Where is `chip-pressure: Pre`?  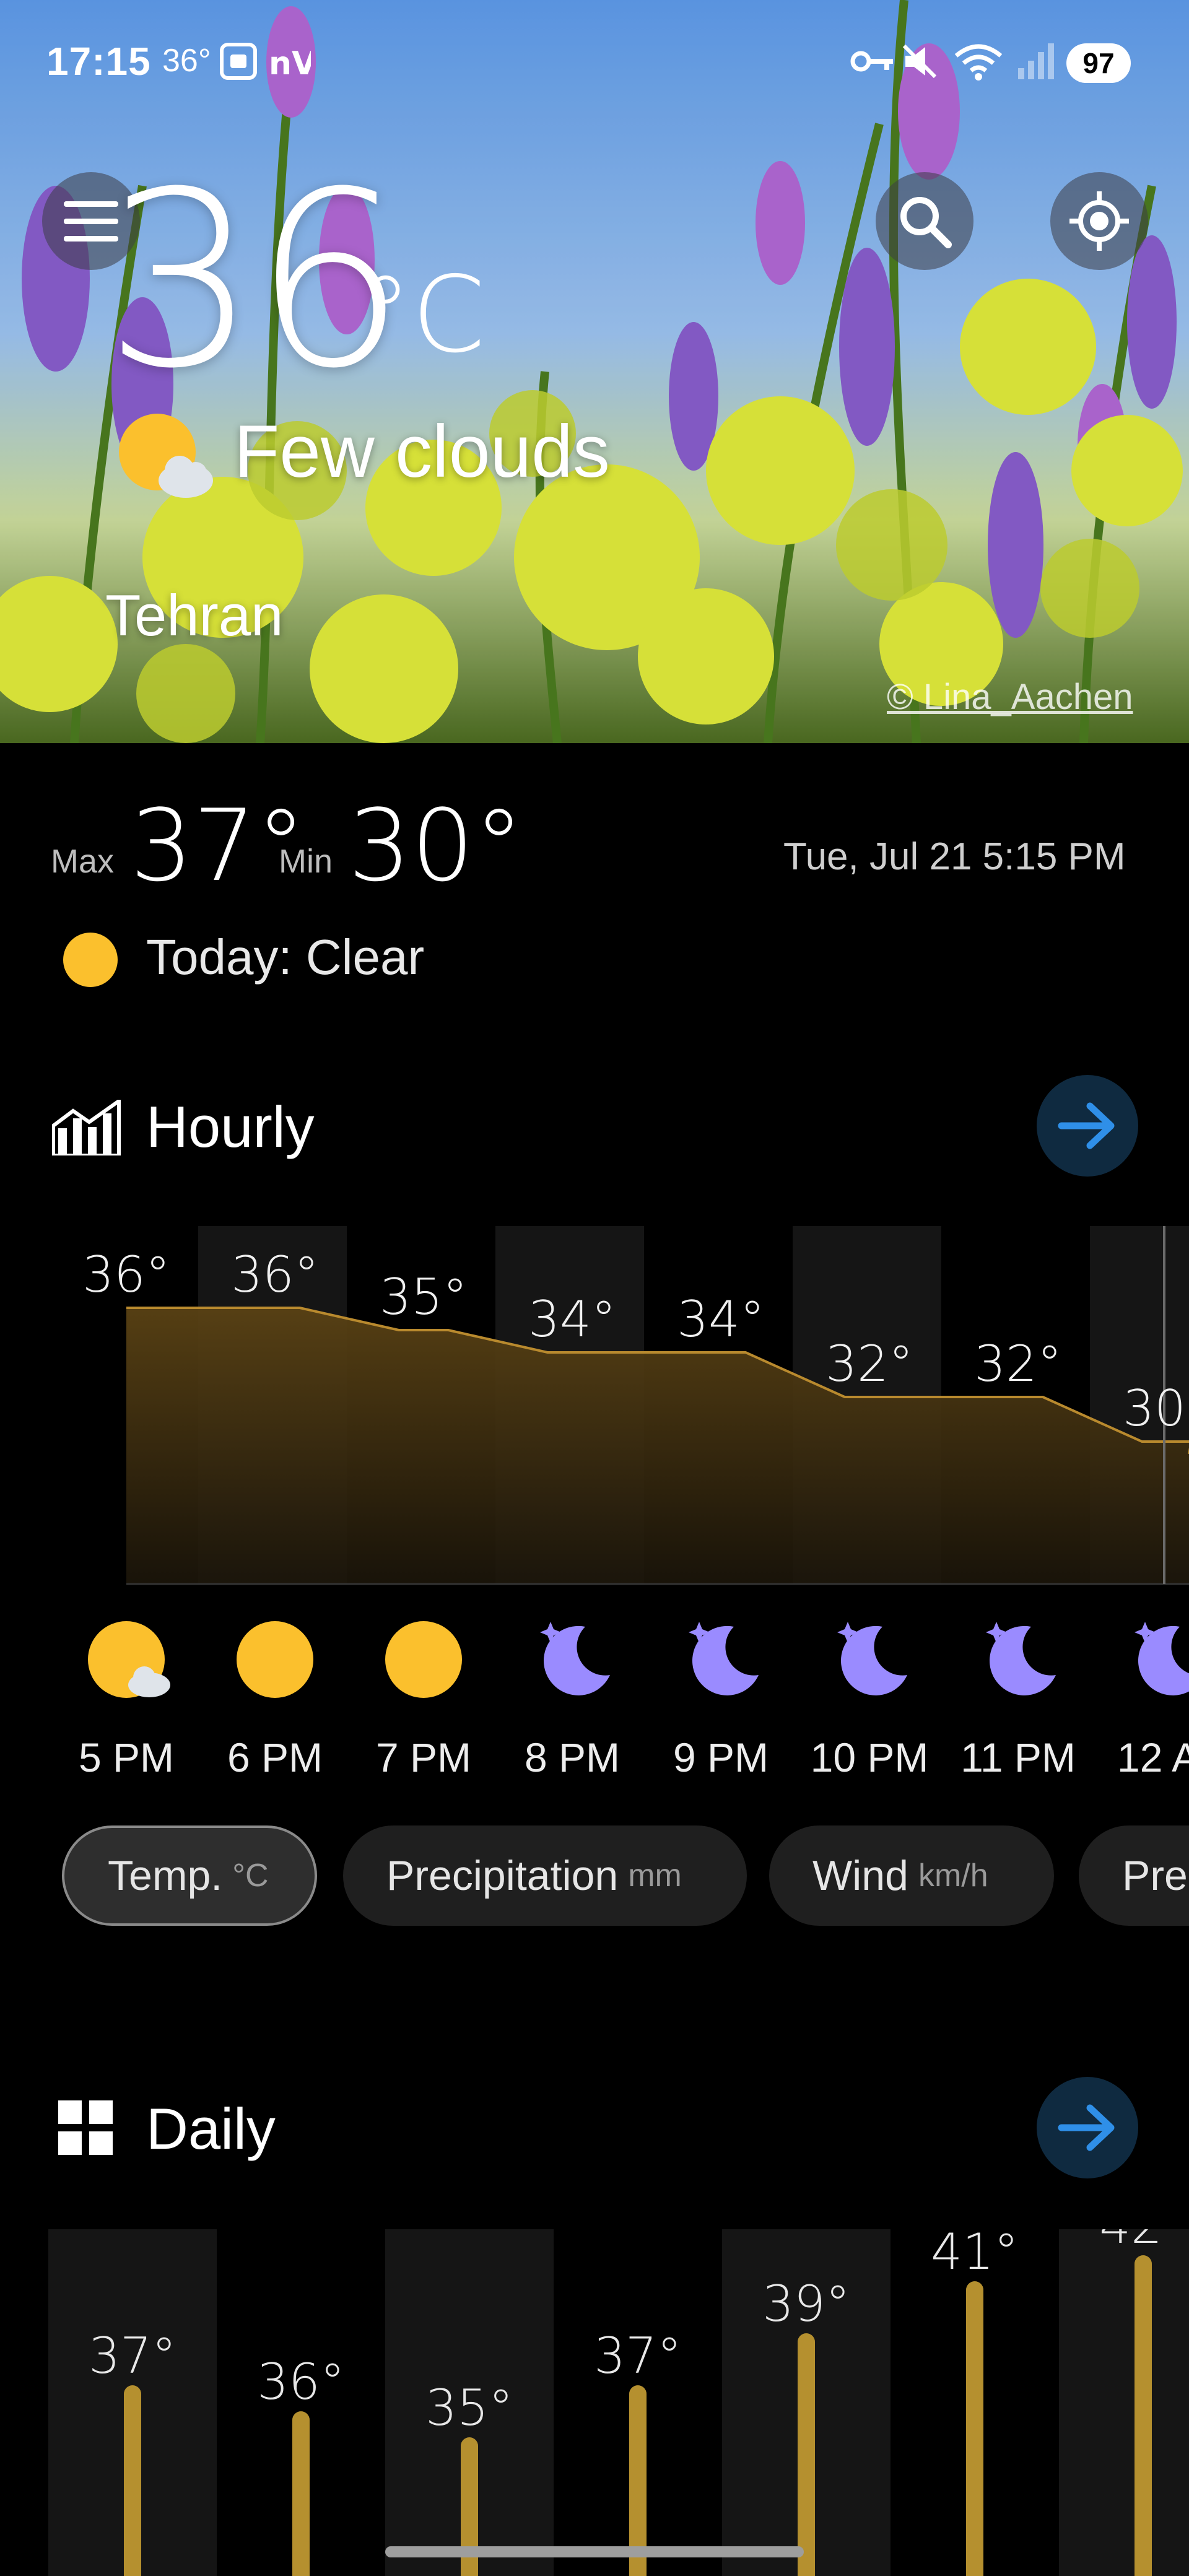 chip-pressure: Pre is located at coordinates (1134, 1875).